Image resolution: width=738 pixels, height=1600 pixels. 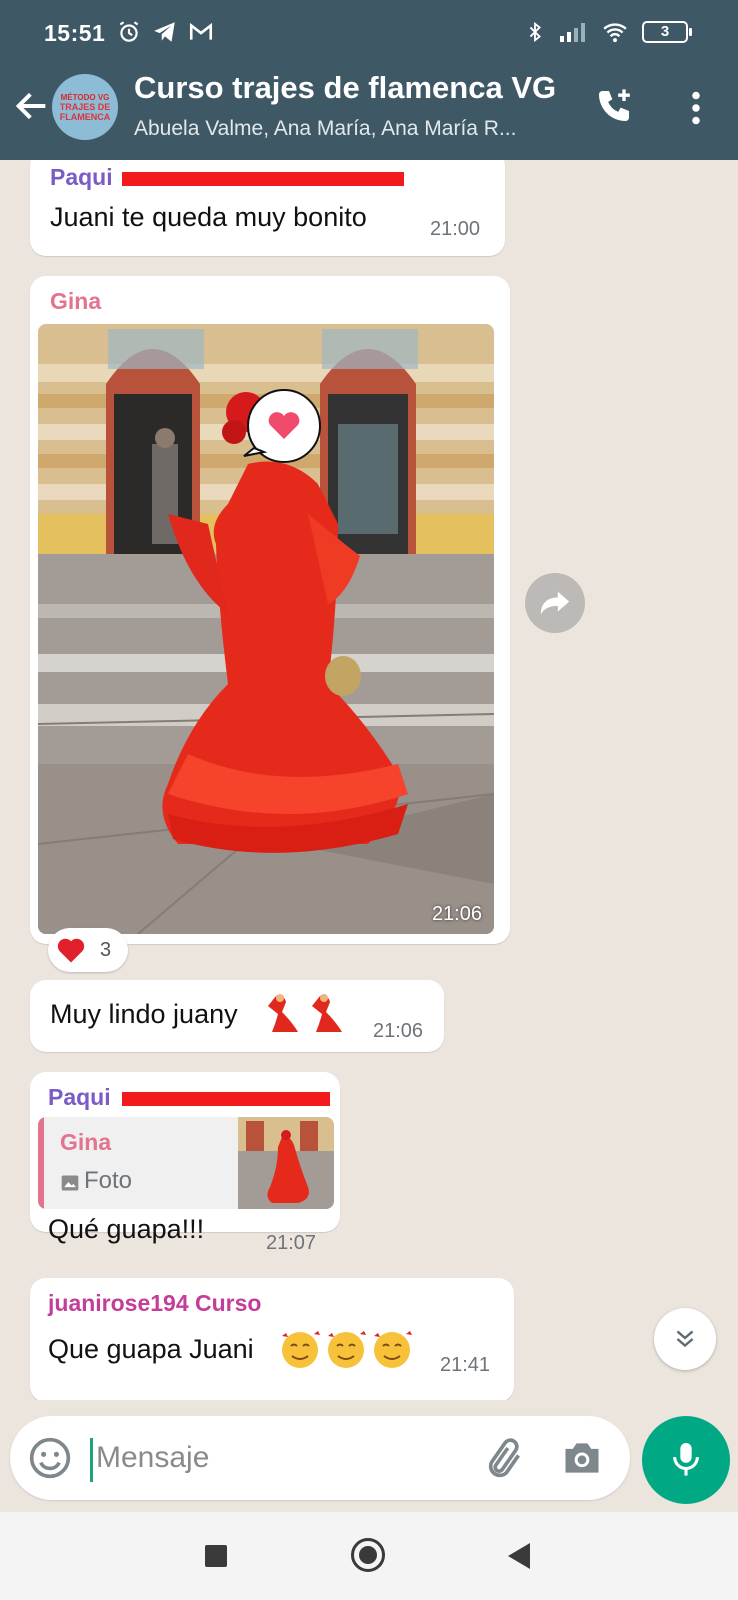 I want to click on text-cursor, so click(x=91, y=1460).